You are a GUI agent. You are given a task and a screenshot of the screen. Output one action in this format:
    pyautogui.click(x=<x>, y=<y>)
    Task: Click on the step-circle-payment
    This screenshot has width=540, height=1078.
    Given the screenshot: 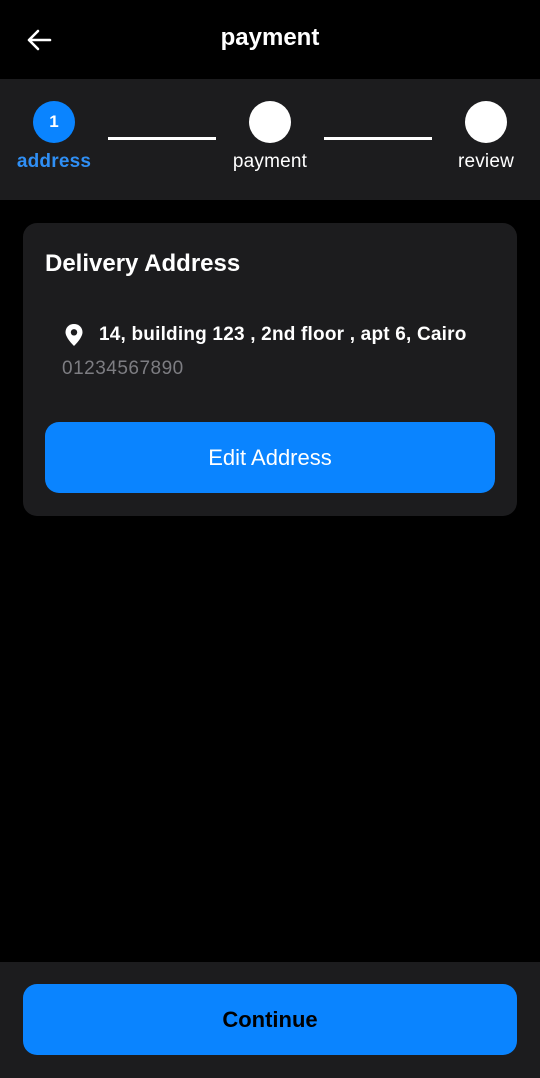 What is the action you would take?
    pyautogui.click(x=270, y=122)
    